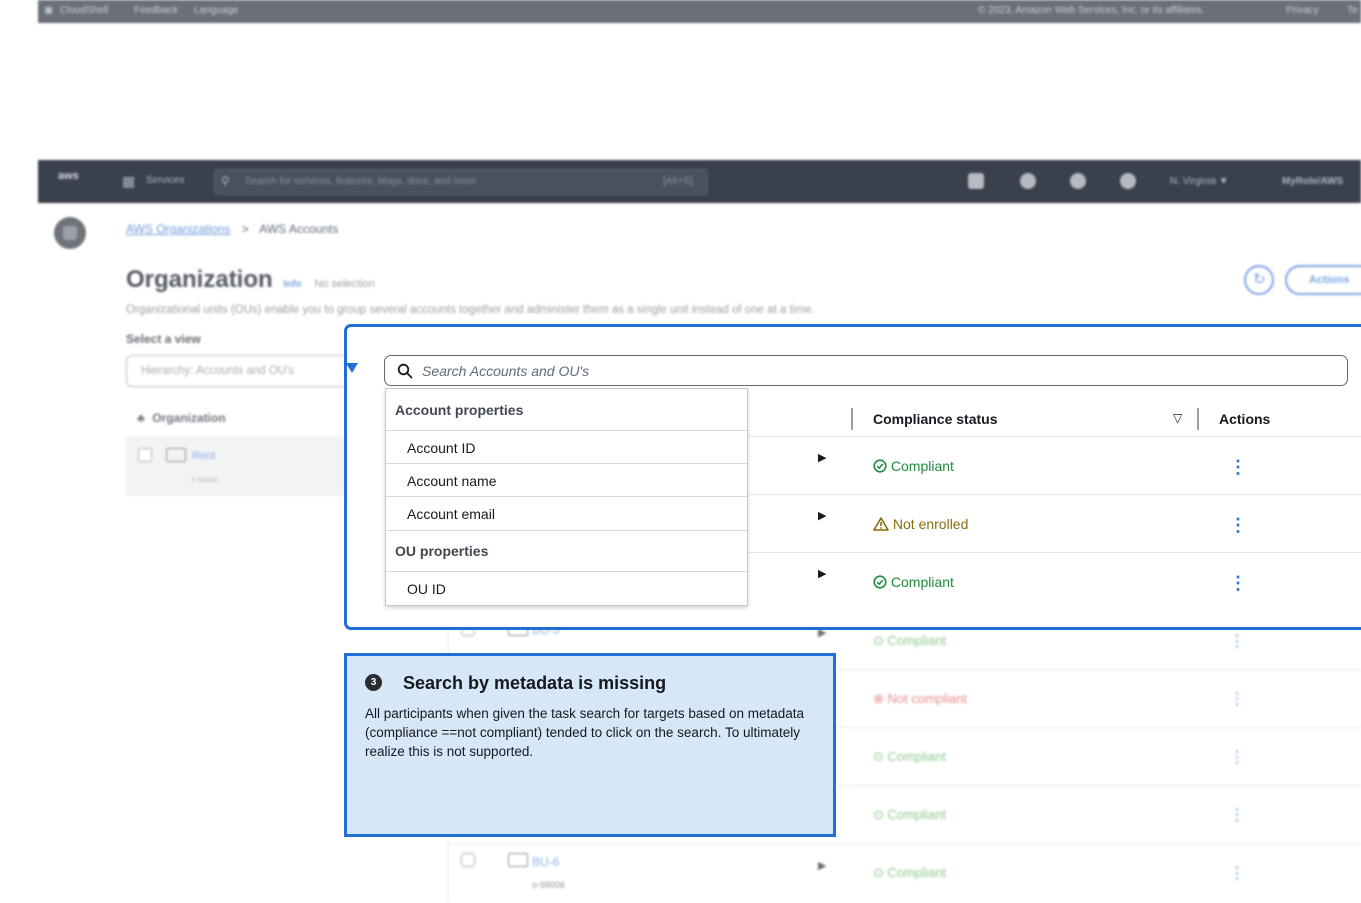 This screenshot has height=903, width=1361. I want to click on help-icon, so click(1078, 181).